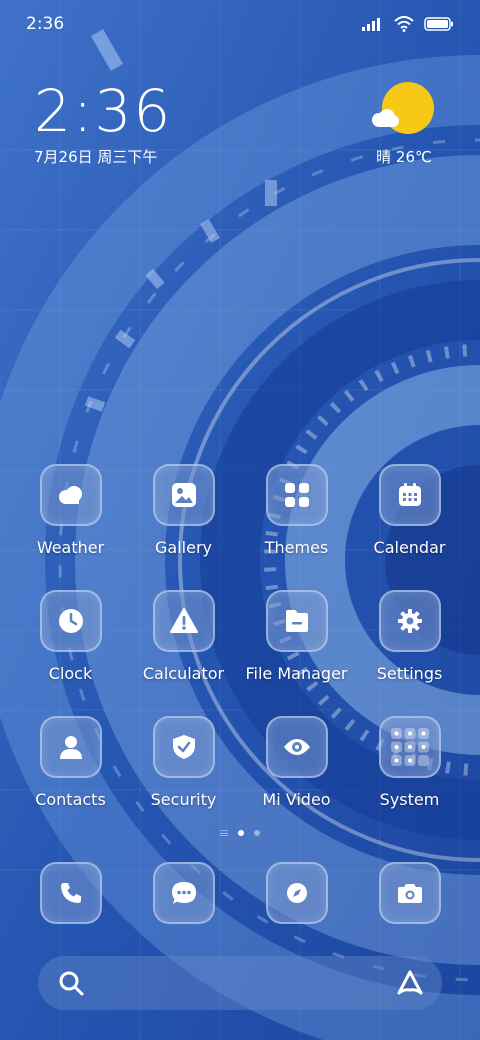 The height and width of the screenshot is (1040, 480). What do you see at coordinates (70, 547) in the screenshot?
I see `app-label: Weather` at bounding box center [70, 547].